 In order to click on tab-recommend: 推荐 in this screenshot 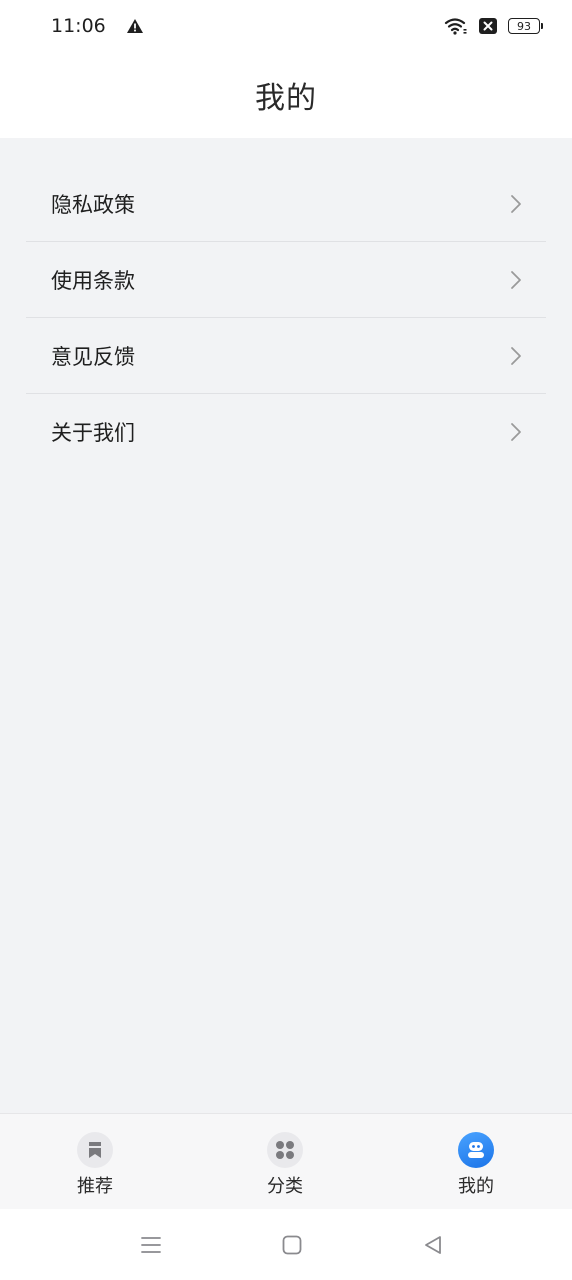, I will do `click(95, 1165)`.